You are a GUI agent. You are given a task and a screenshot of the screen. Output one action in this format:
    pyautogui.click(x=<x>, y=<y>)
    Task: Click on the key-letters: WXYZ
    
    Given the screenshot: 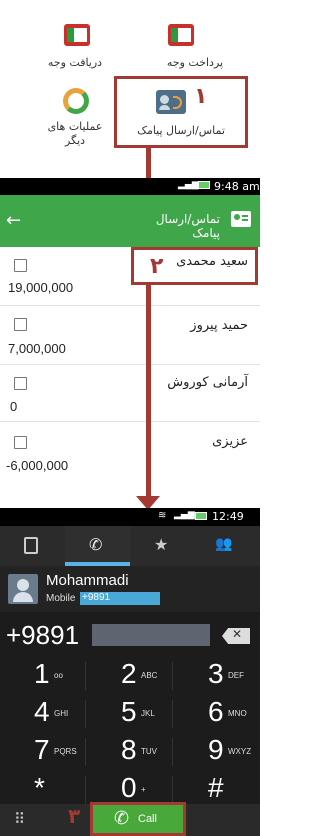 What is the action you would take?
    pyautogui.click(x=240, y=751)
    